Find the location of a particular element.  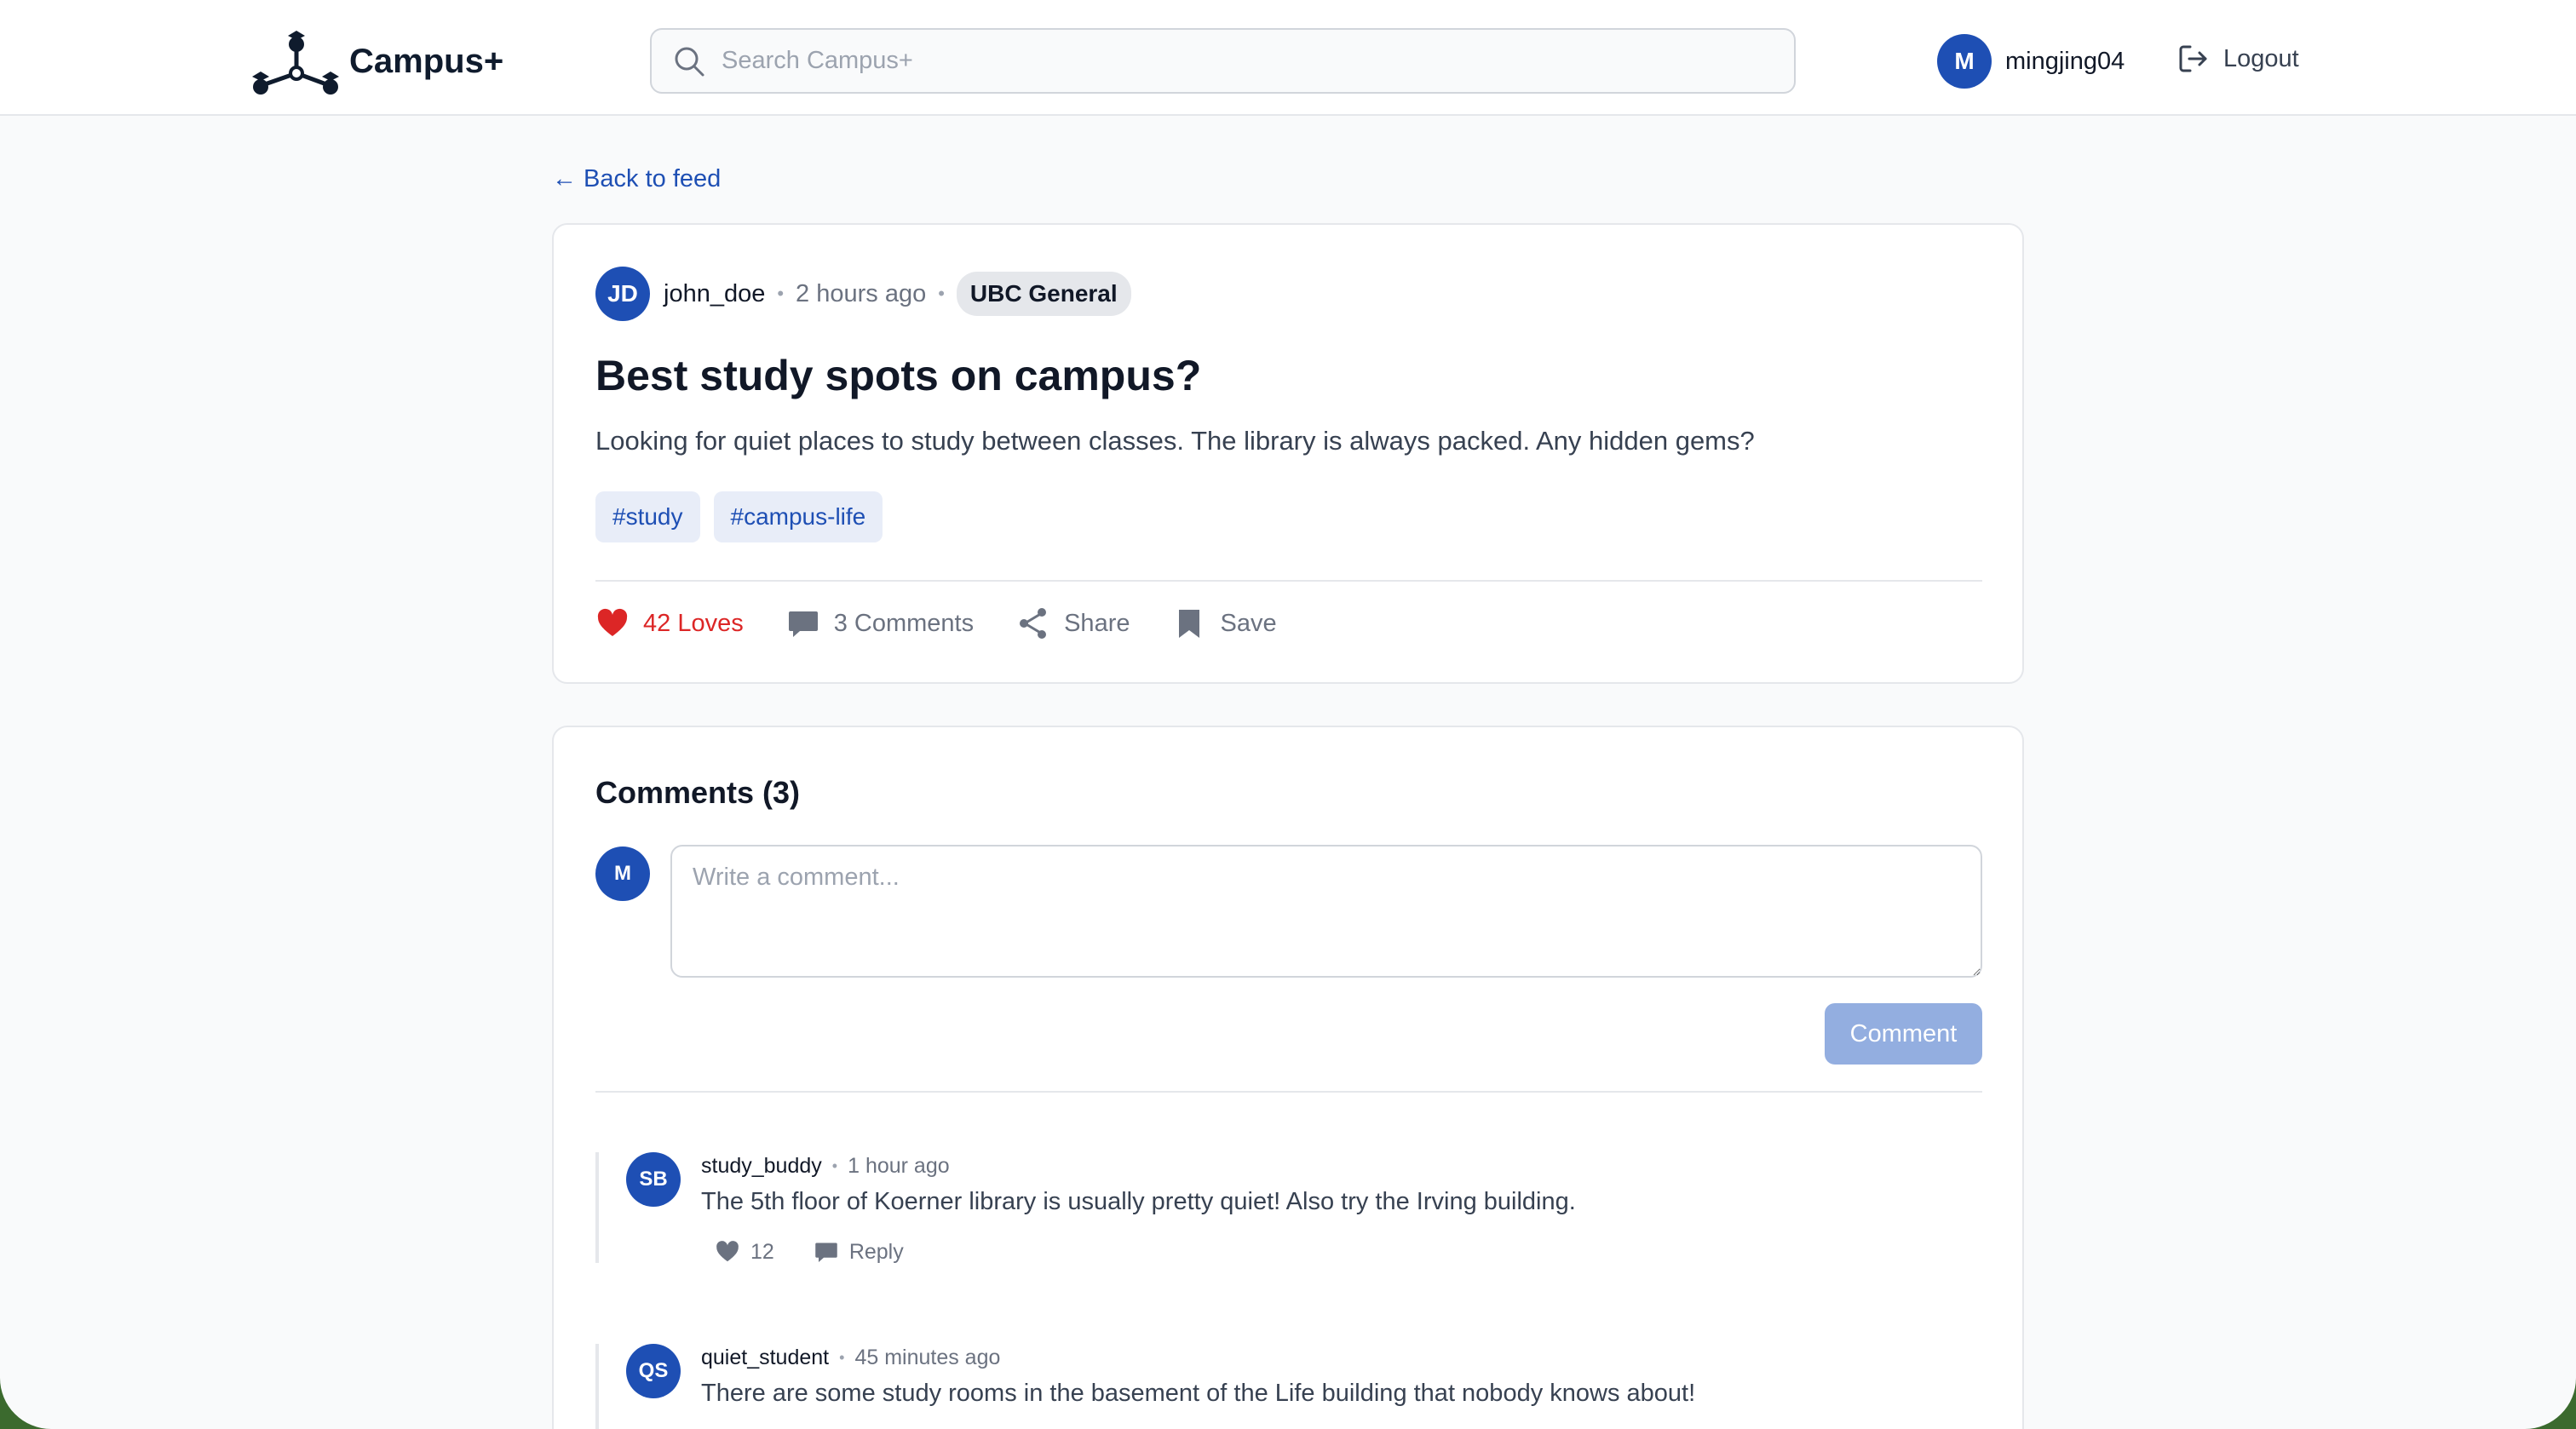

post-title: Best study spots on campus? is located at coordinates (899, 375).